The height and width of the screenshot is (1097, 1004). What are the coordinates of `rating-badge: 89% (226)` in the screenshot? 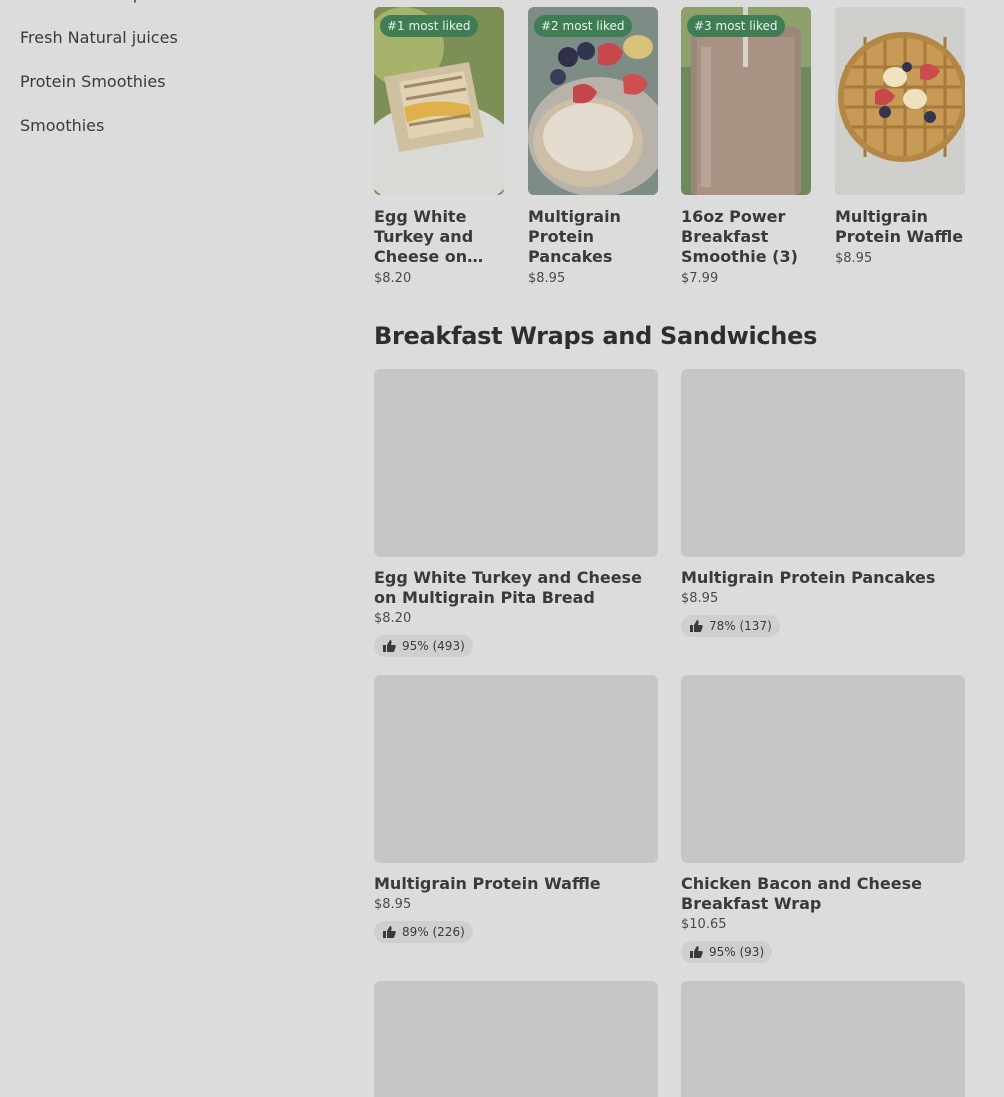 It's located at (423, 932).